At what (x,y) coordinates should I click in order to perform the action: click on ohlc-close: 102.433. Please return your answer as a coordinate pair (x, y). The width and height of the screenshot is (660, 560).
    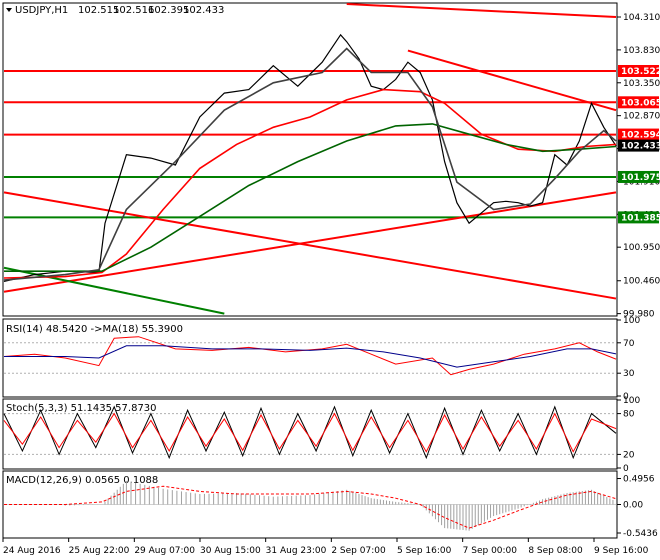
    Looking at the image, I should click on (203, 10).